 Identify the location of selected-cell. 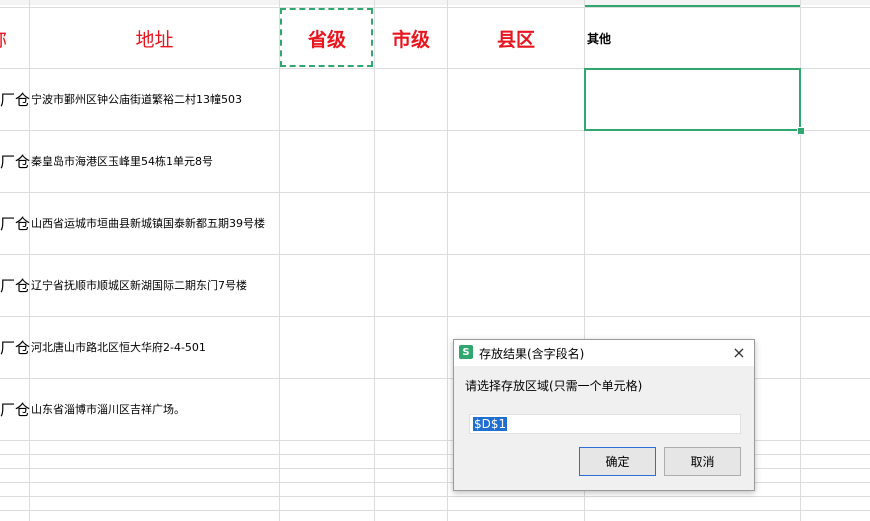
(692, 99).